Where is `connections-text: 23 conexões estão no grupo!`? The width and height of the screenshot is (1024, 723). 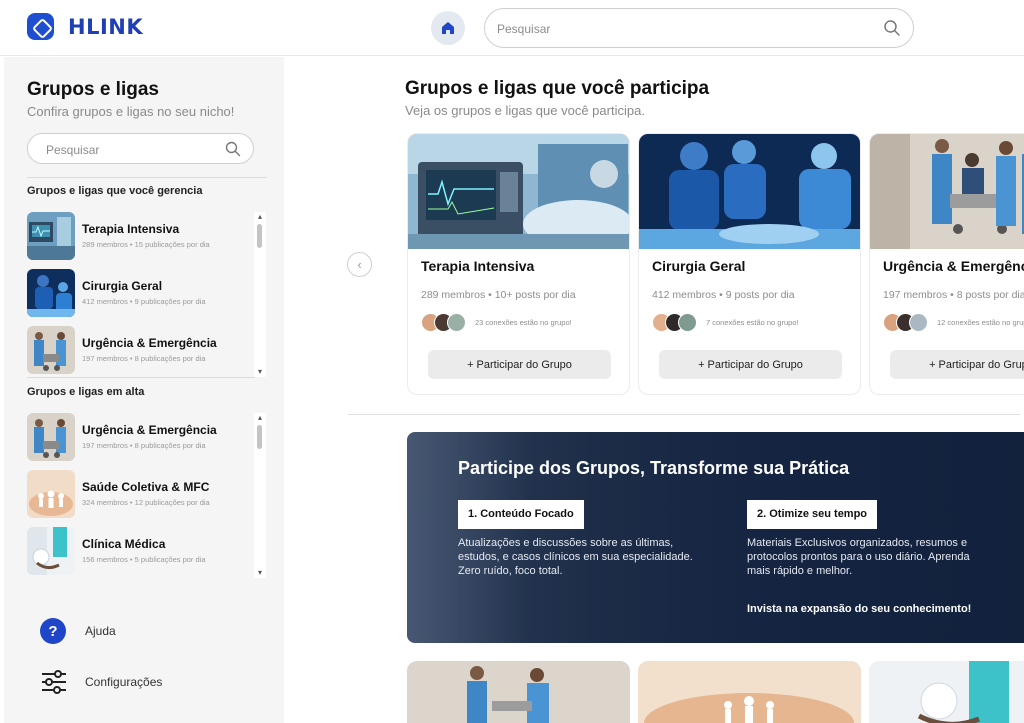 connections-text: 23 conexões estão no grupo! is located at coordinates (523, 322).